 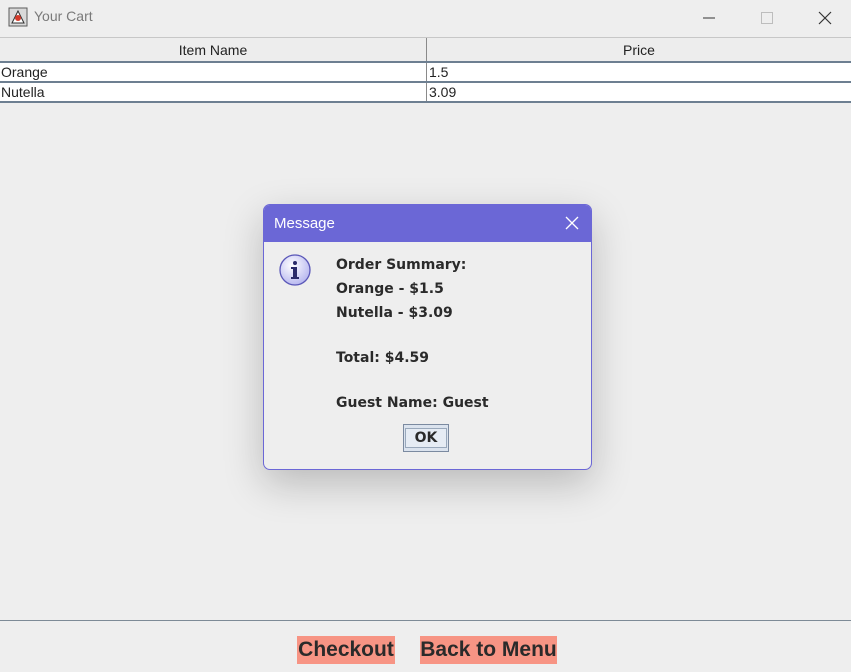 I want to click on maximize-button, so click(x=767, y=18).